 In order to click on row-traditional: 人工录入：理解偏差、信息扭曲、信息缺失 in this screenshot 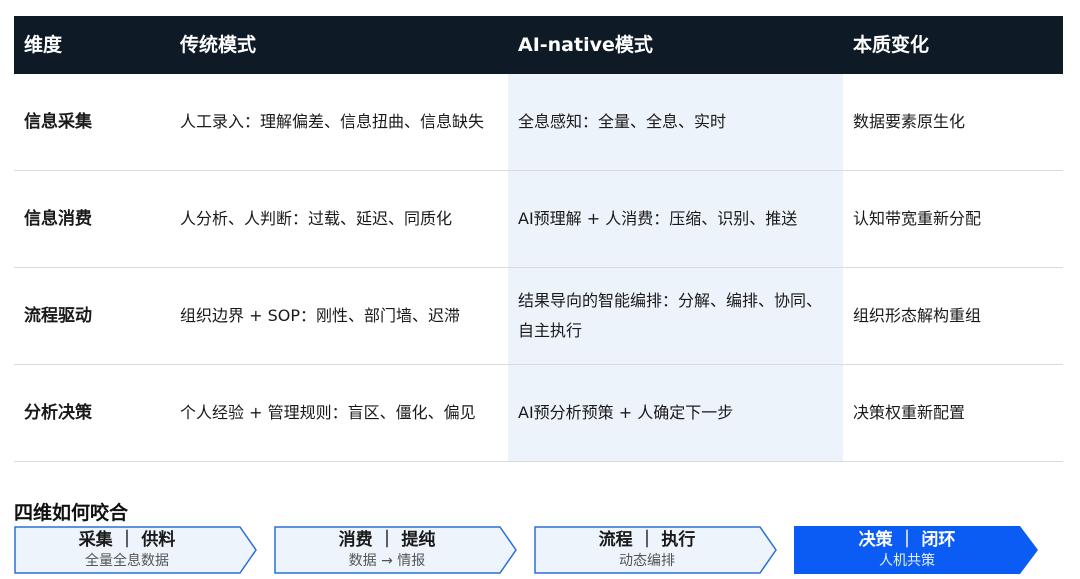, I will do `click(332, 121)`.